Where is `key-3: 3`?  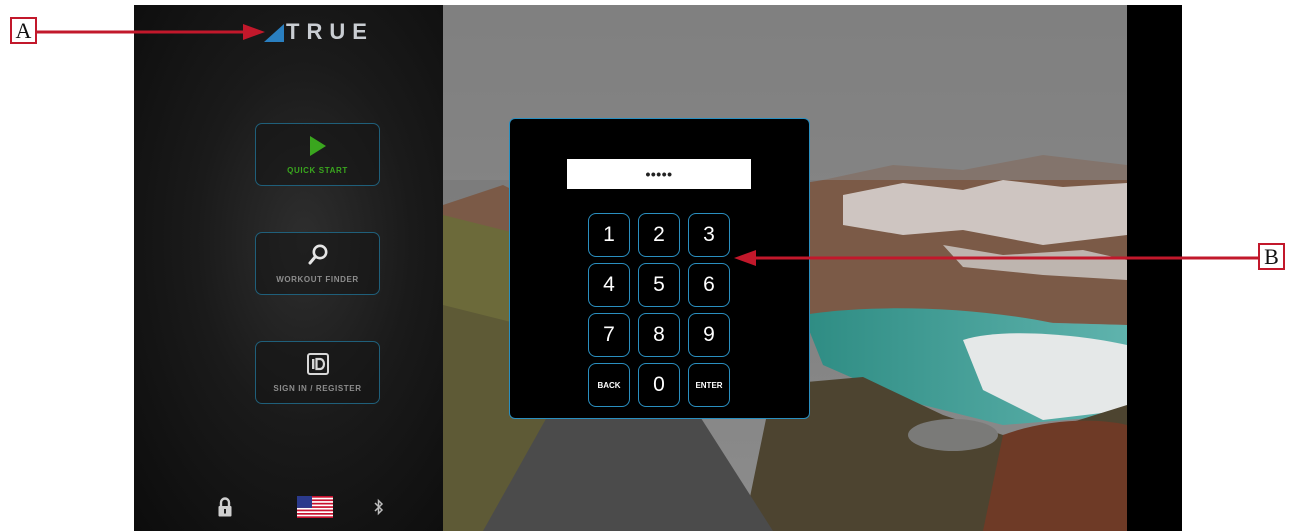
key-3: 3 is located at coordinates (709, 235).